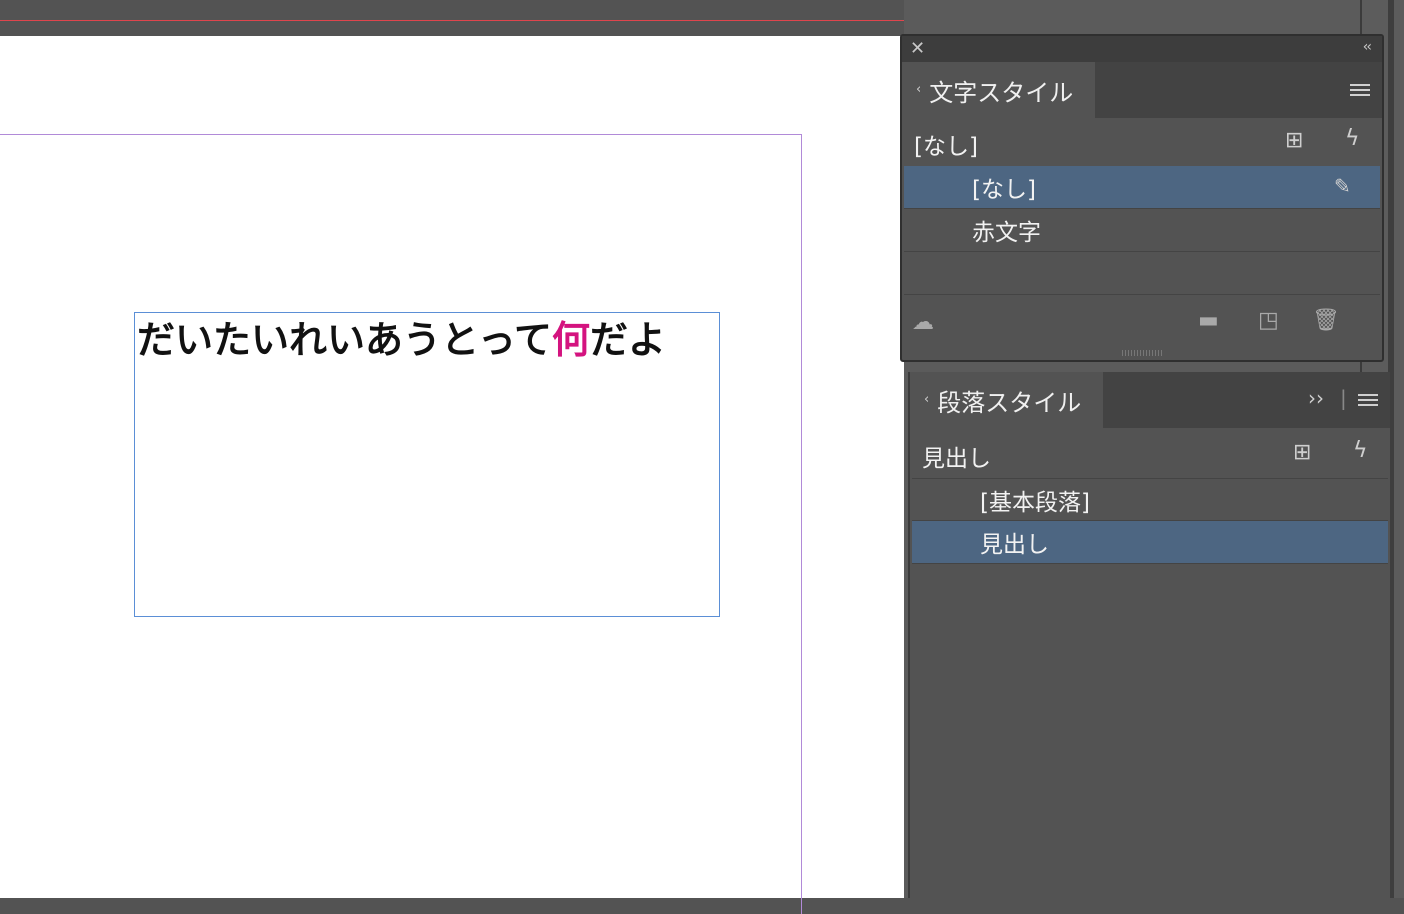 The width and height of the screenshot is (1404, 914). Describe the element at coordinates (923, 322) in the screenshot. I see `cloud-library-icon: ☁` at that location.